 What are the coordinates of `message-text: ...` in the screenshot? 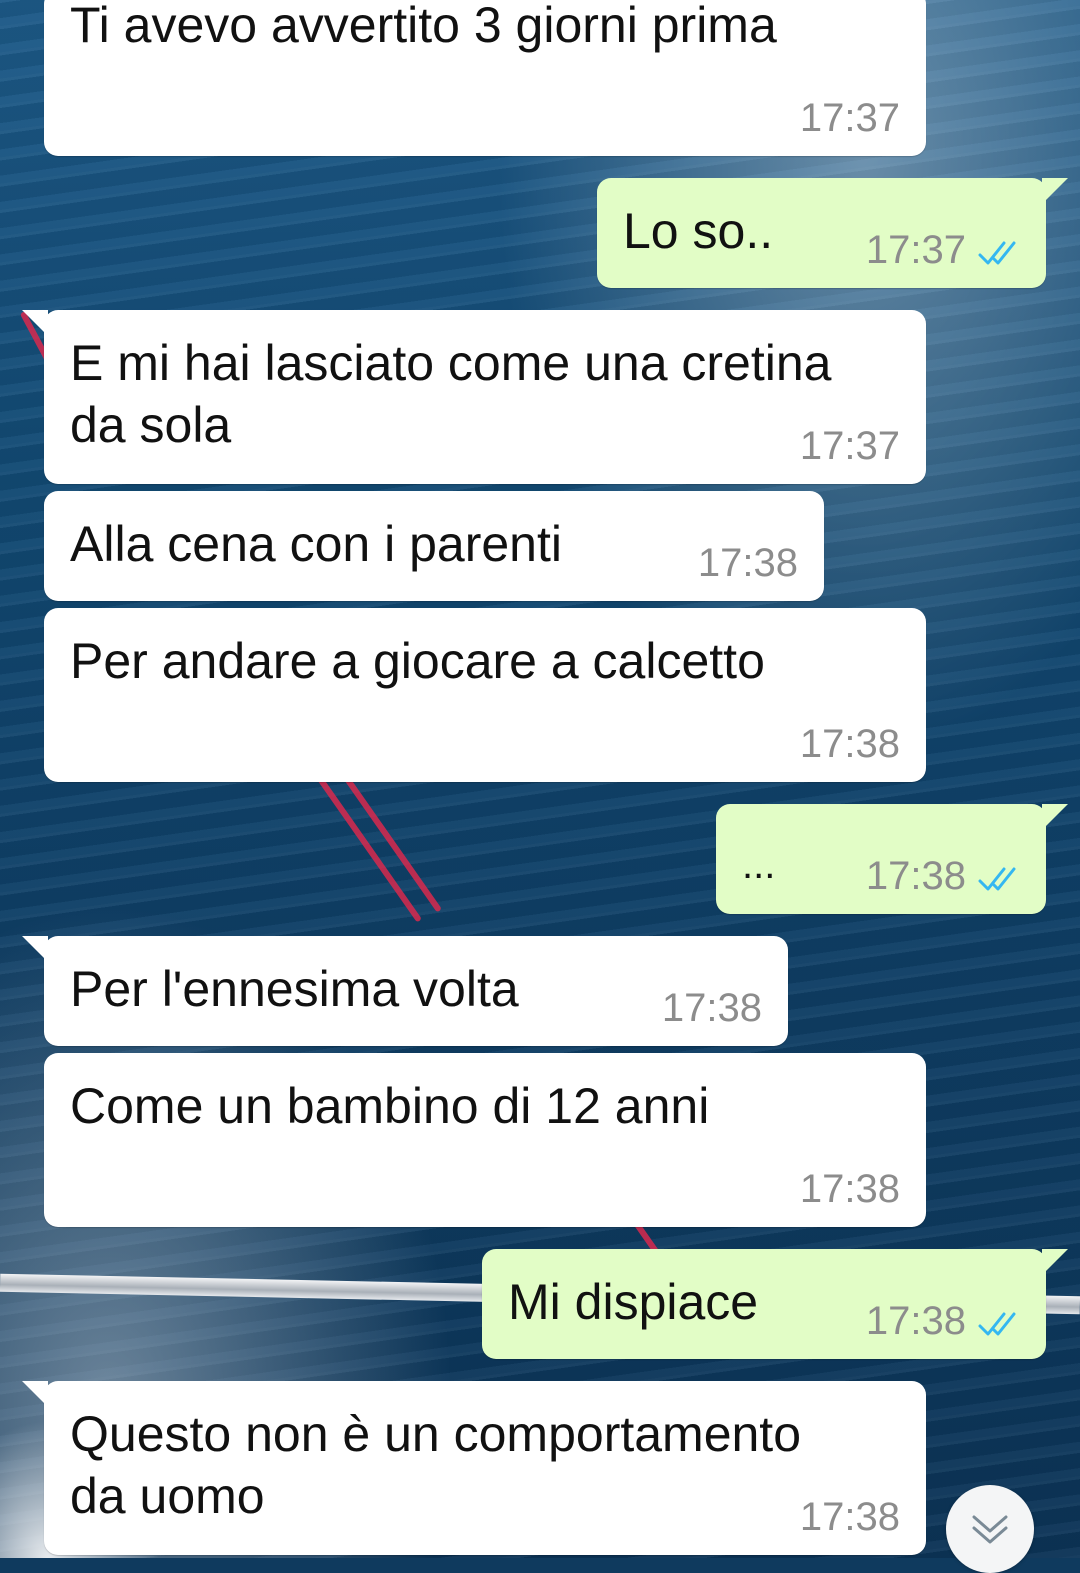 It's located at (759, 865).